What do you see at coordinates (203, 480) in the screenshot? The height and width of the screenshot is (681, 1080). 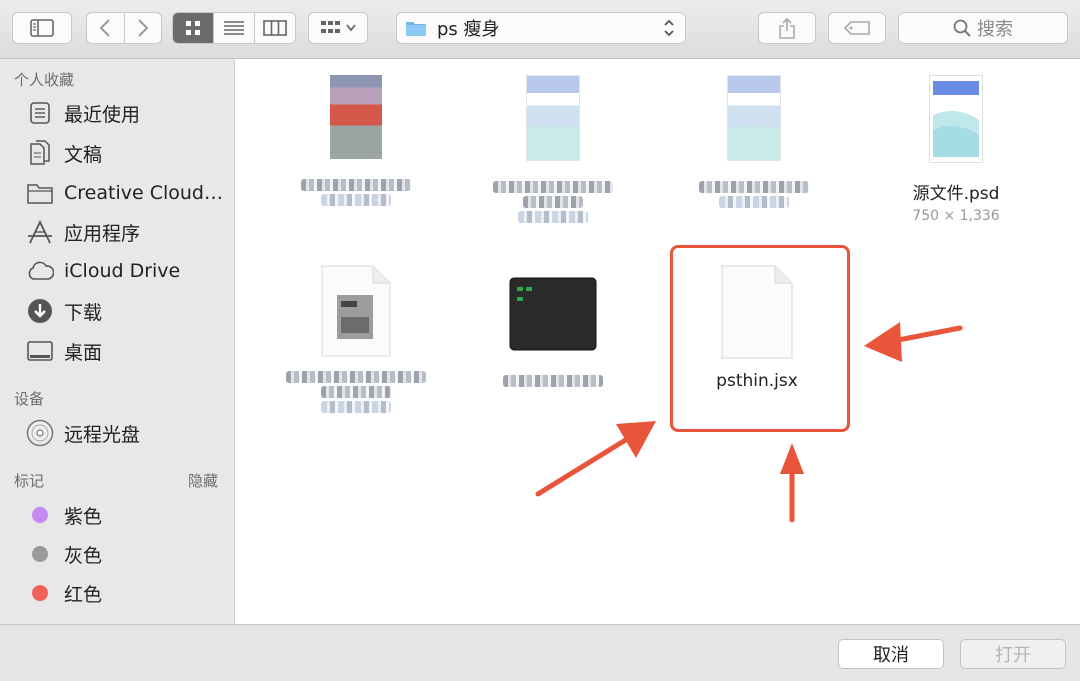 I see `tags-hide-link: 隐藏` at bounding box center [203, 480].